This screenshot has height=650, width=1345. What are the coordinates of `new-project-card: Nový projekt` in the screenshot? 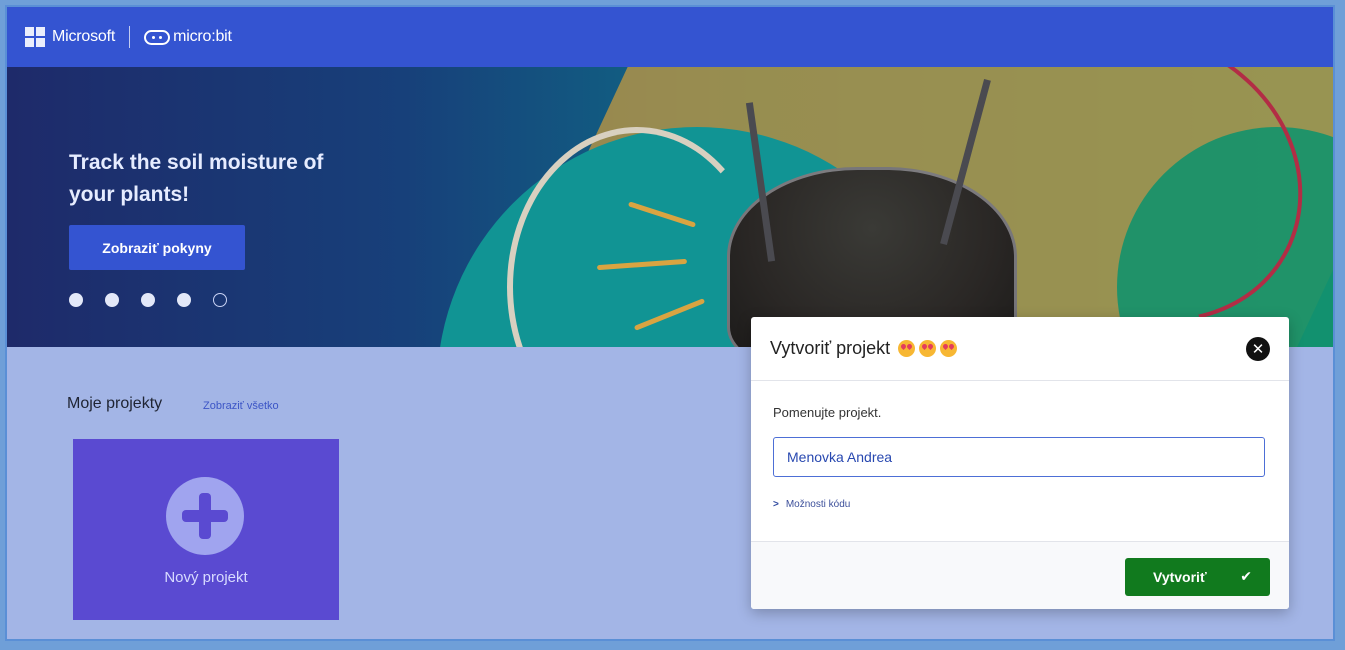 It's located at (206, 529).